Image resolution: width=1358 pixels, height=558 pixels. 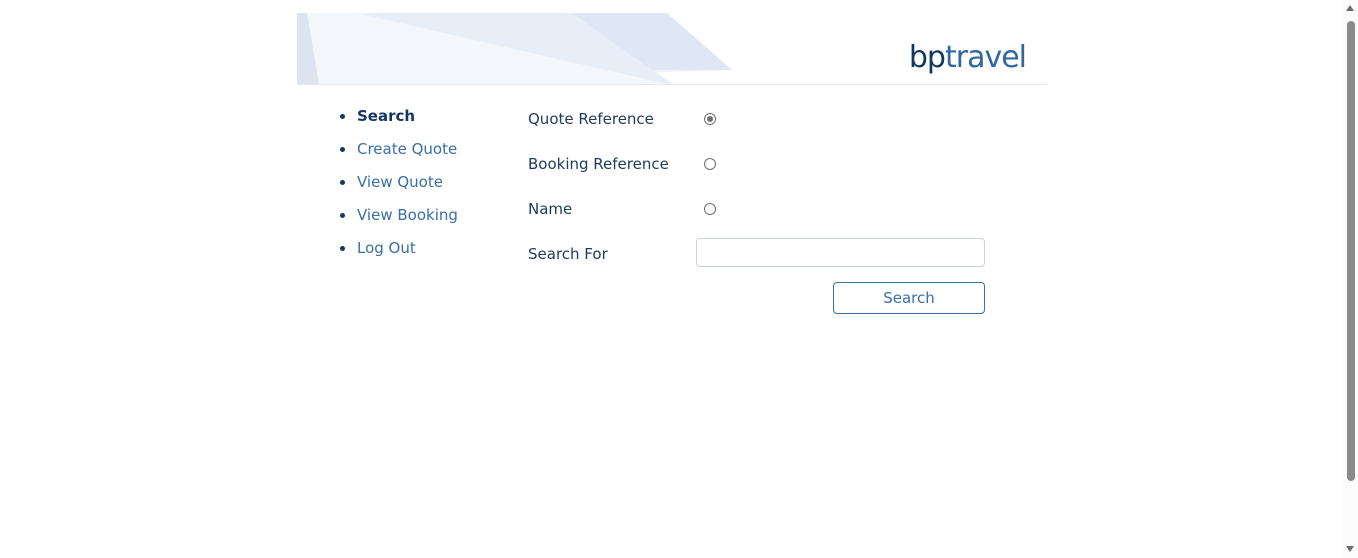 I want to click on nav-link-view-quote: View Quote, so click(x=400, y=182).